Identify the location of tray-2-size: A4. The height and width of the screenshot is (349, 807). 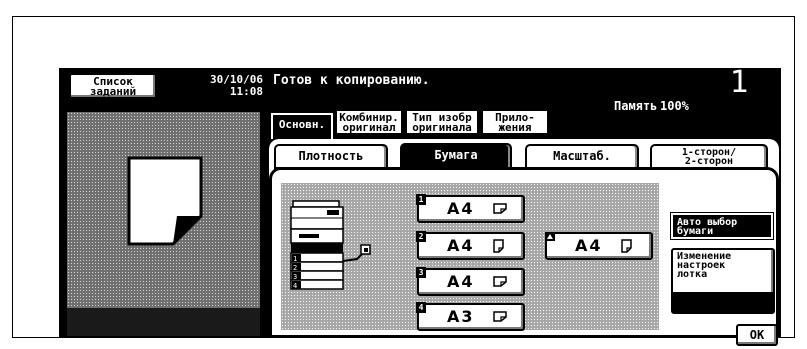
(461, 245).